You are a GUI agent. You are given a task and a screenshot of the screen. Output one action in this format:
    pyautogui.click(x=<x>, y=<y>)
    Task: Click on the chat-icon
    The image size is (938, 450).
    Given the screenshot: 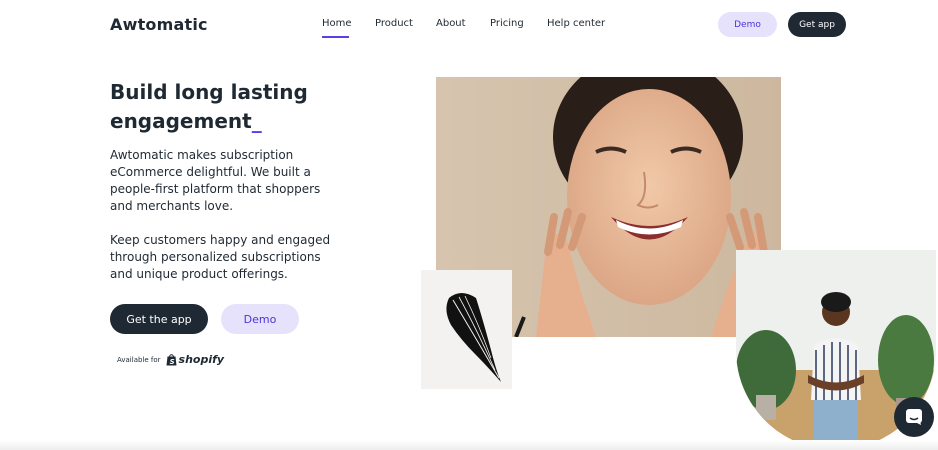 What is the action you would take?
    pyautogui.click(x=914, y=417)
    